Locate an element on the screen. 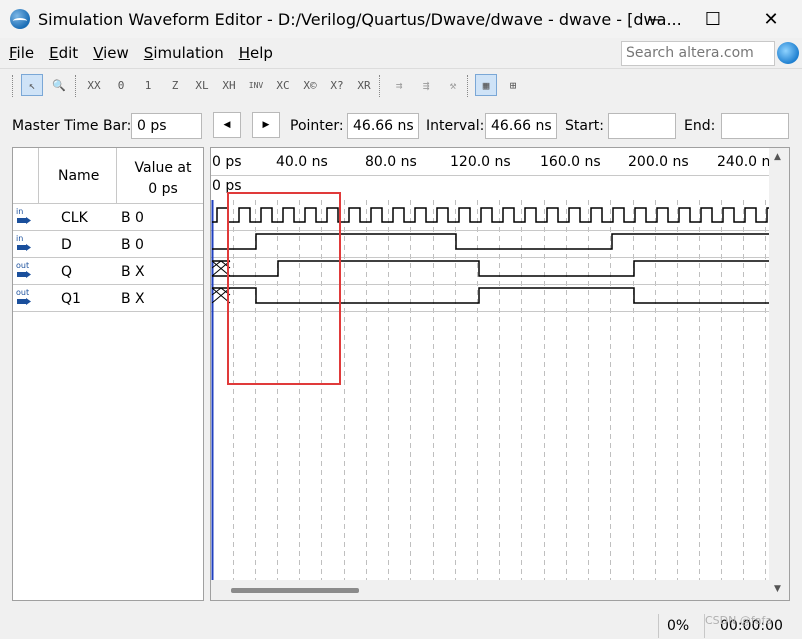  signal-row-q: out Q B X is located at coordinates (108, 271).